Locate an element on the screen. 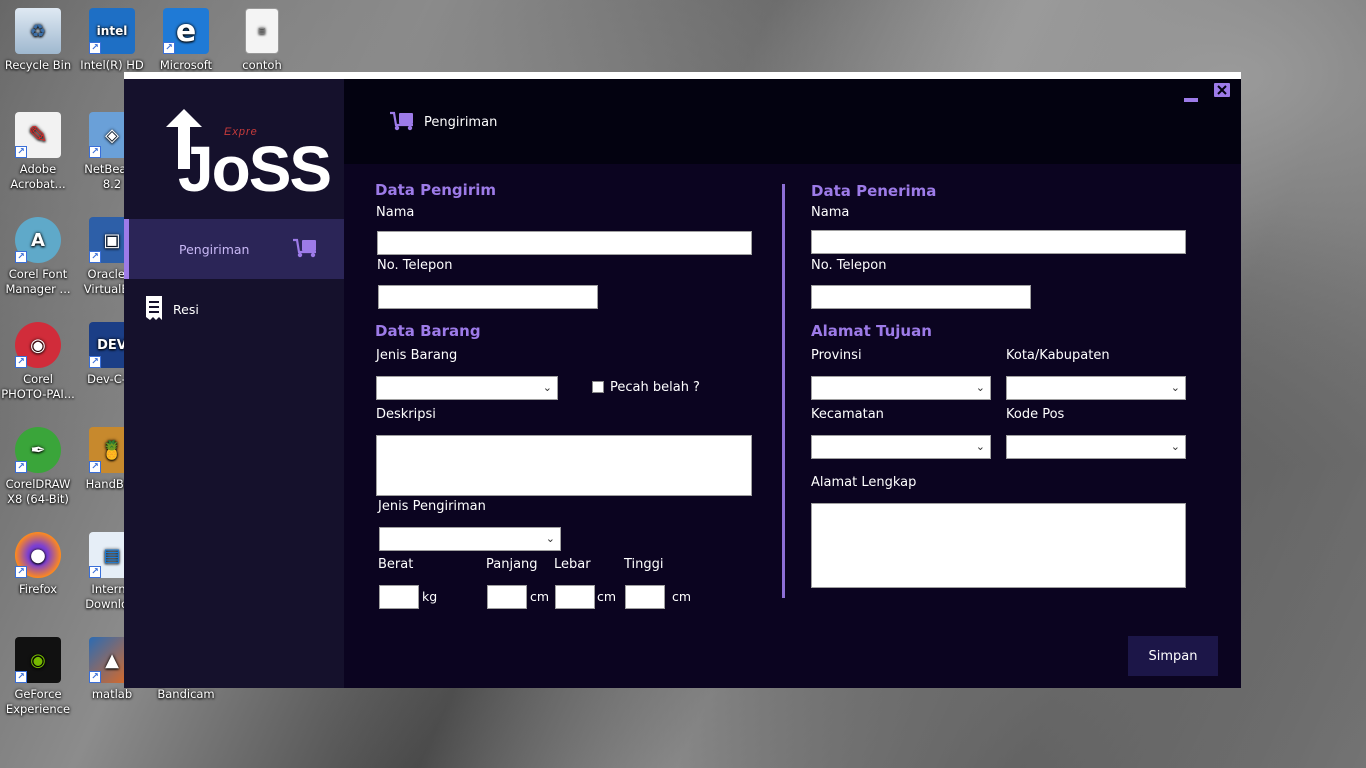 This screenshot has width=1366, height=768. desktop-icon-label: Recycle Bin is located at coordinates (38, 65).